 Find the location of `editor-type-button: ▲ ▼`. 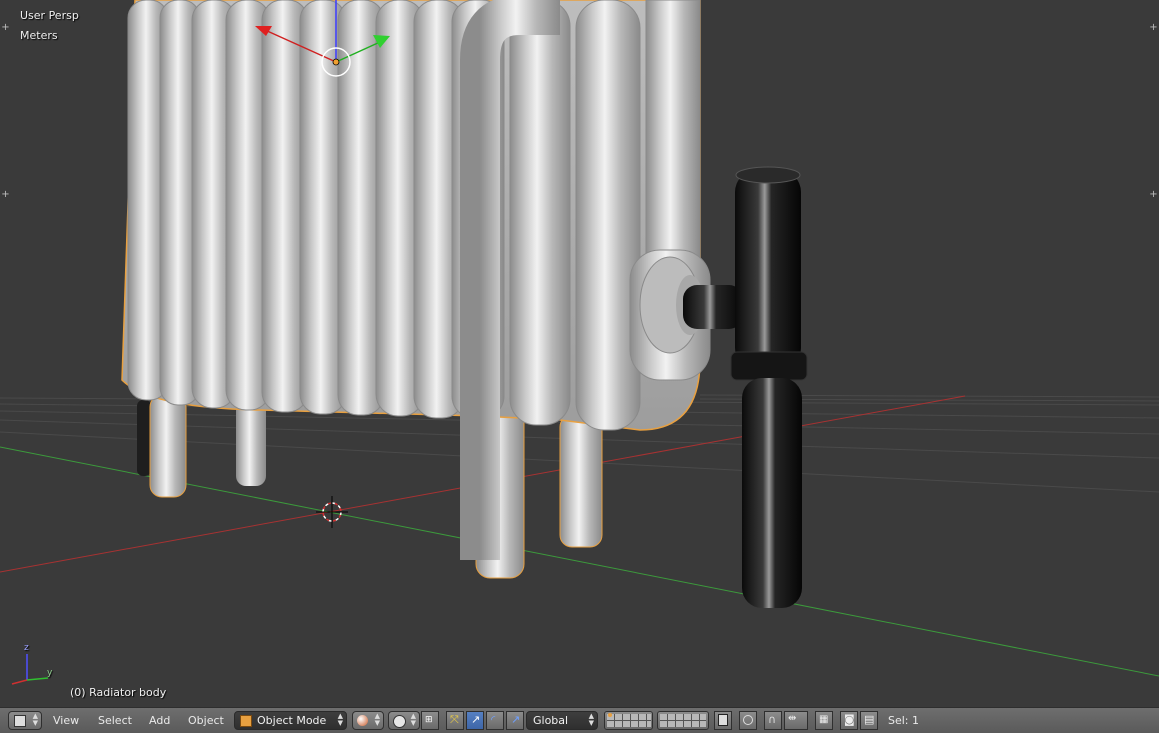

editor-type-button: ▲ ▼ is located at coordinates (25, 720).